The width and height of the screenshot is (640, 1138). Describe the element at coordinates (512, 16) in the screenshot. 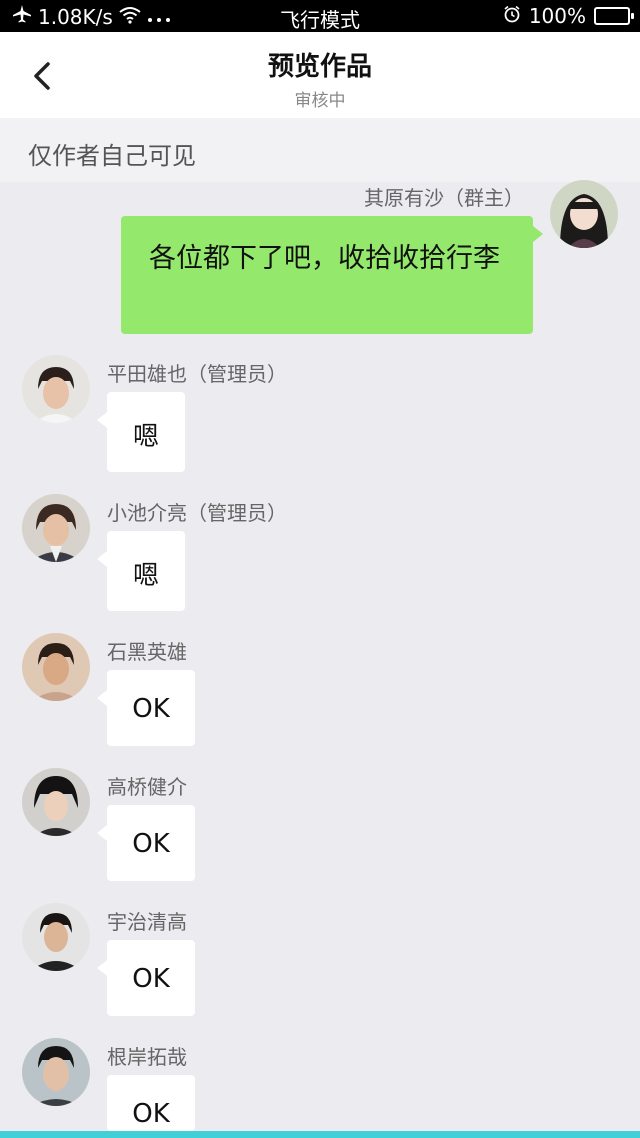

I see `alarm-clock-icon` at that location.